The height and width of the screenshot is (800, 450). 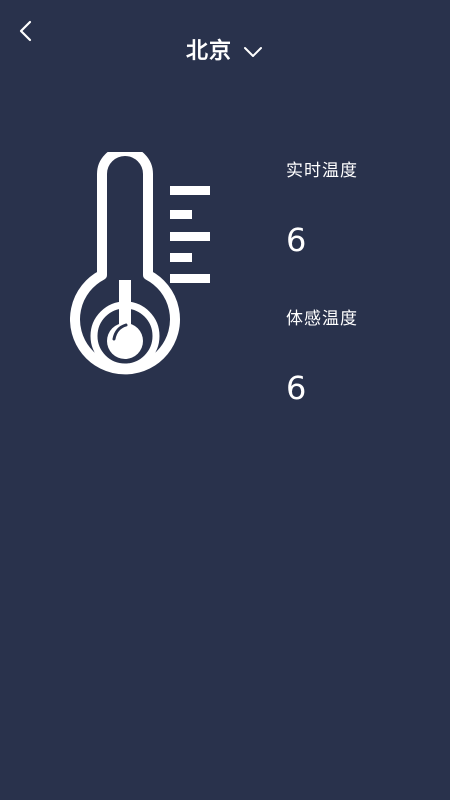 I want to click on feels-like-temperature-value: 6, so click(x=296, y=388).